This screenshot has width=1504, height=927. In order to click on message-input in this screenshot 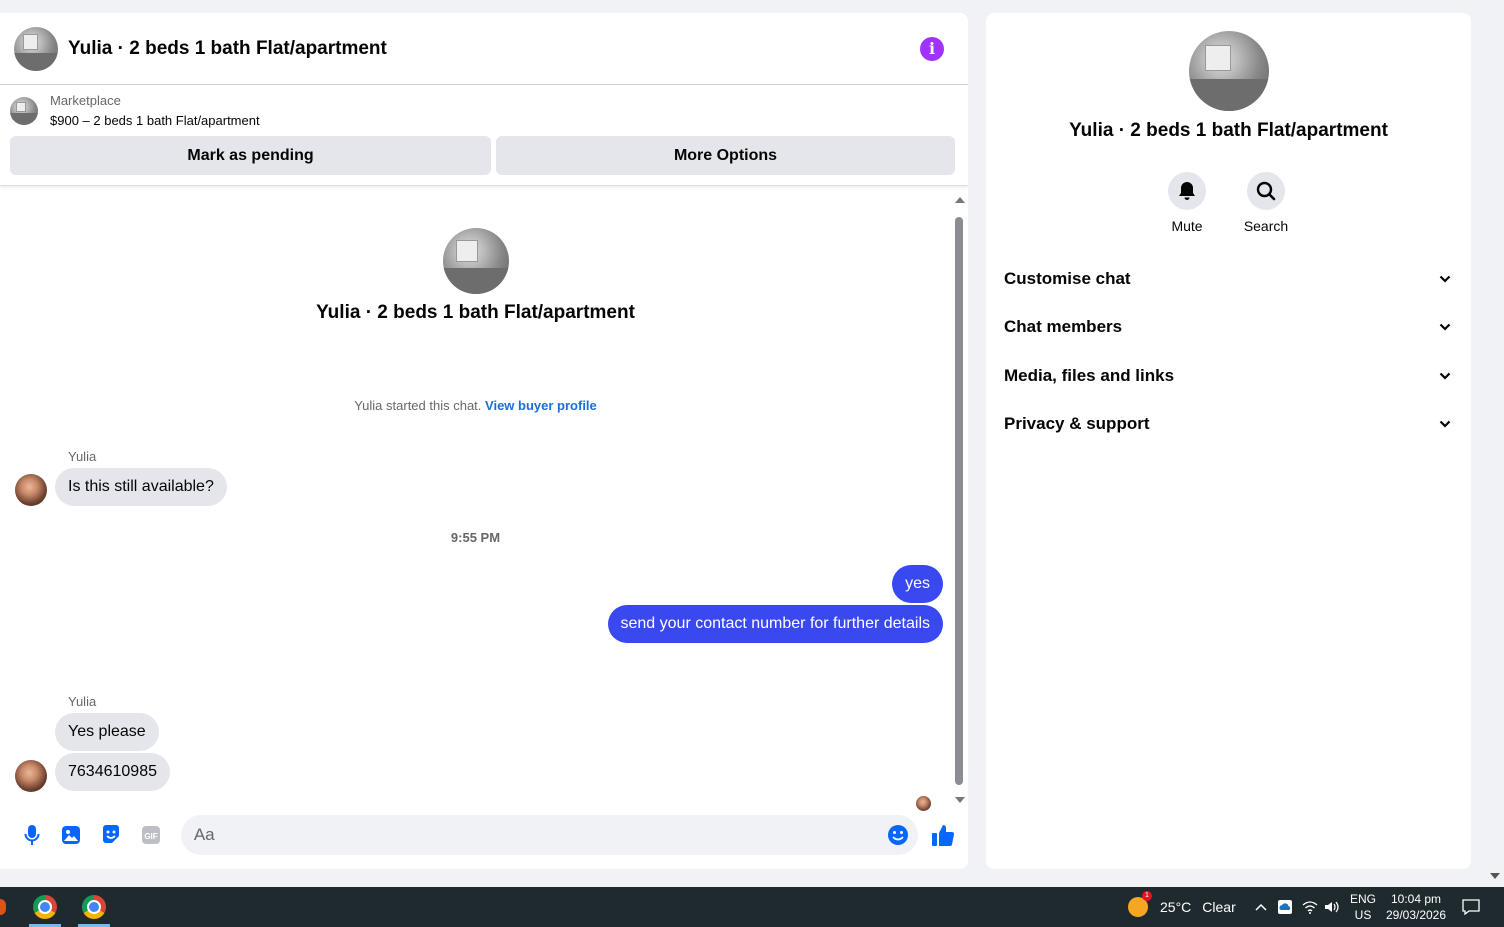, I will do `click(540, 835)`.